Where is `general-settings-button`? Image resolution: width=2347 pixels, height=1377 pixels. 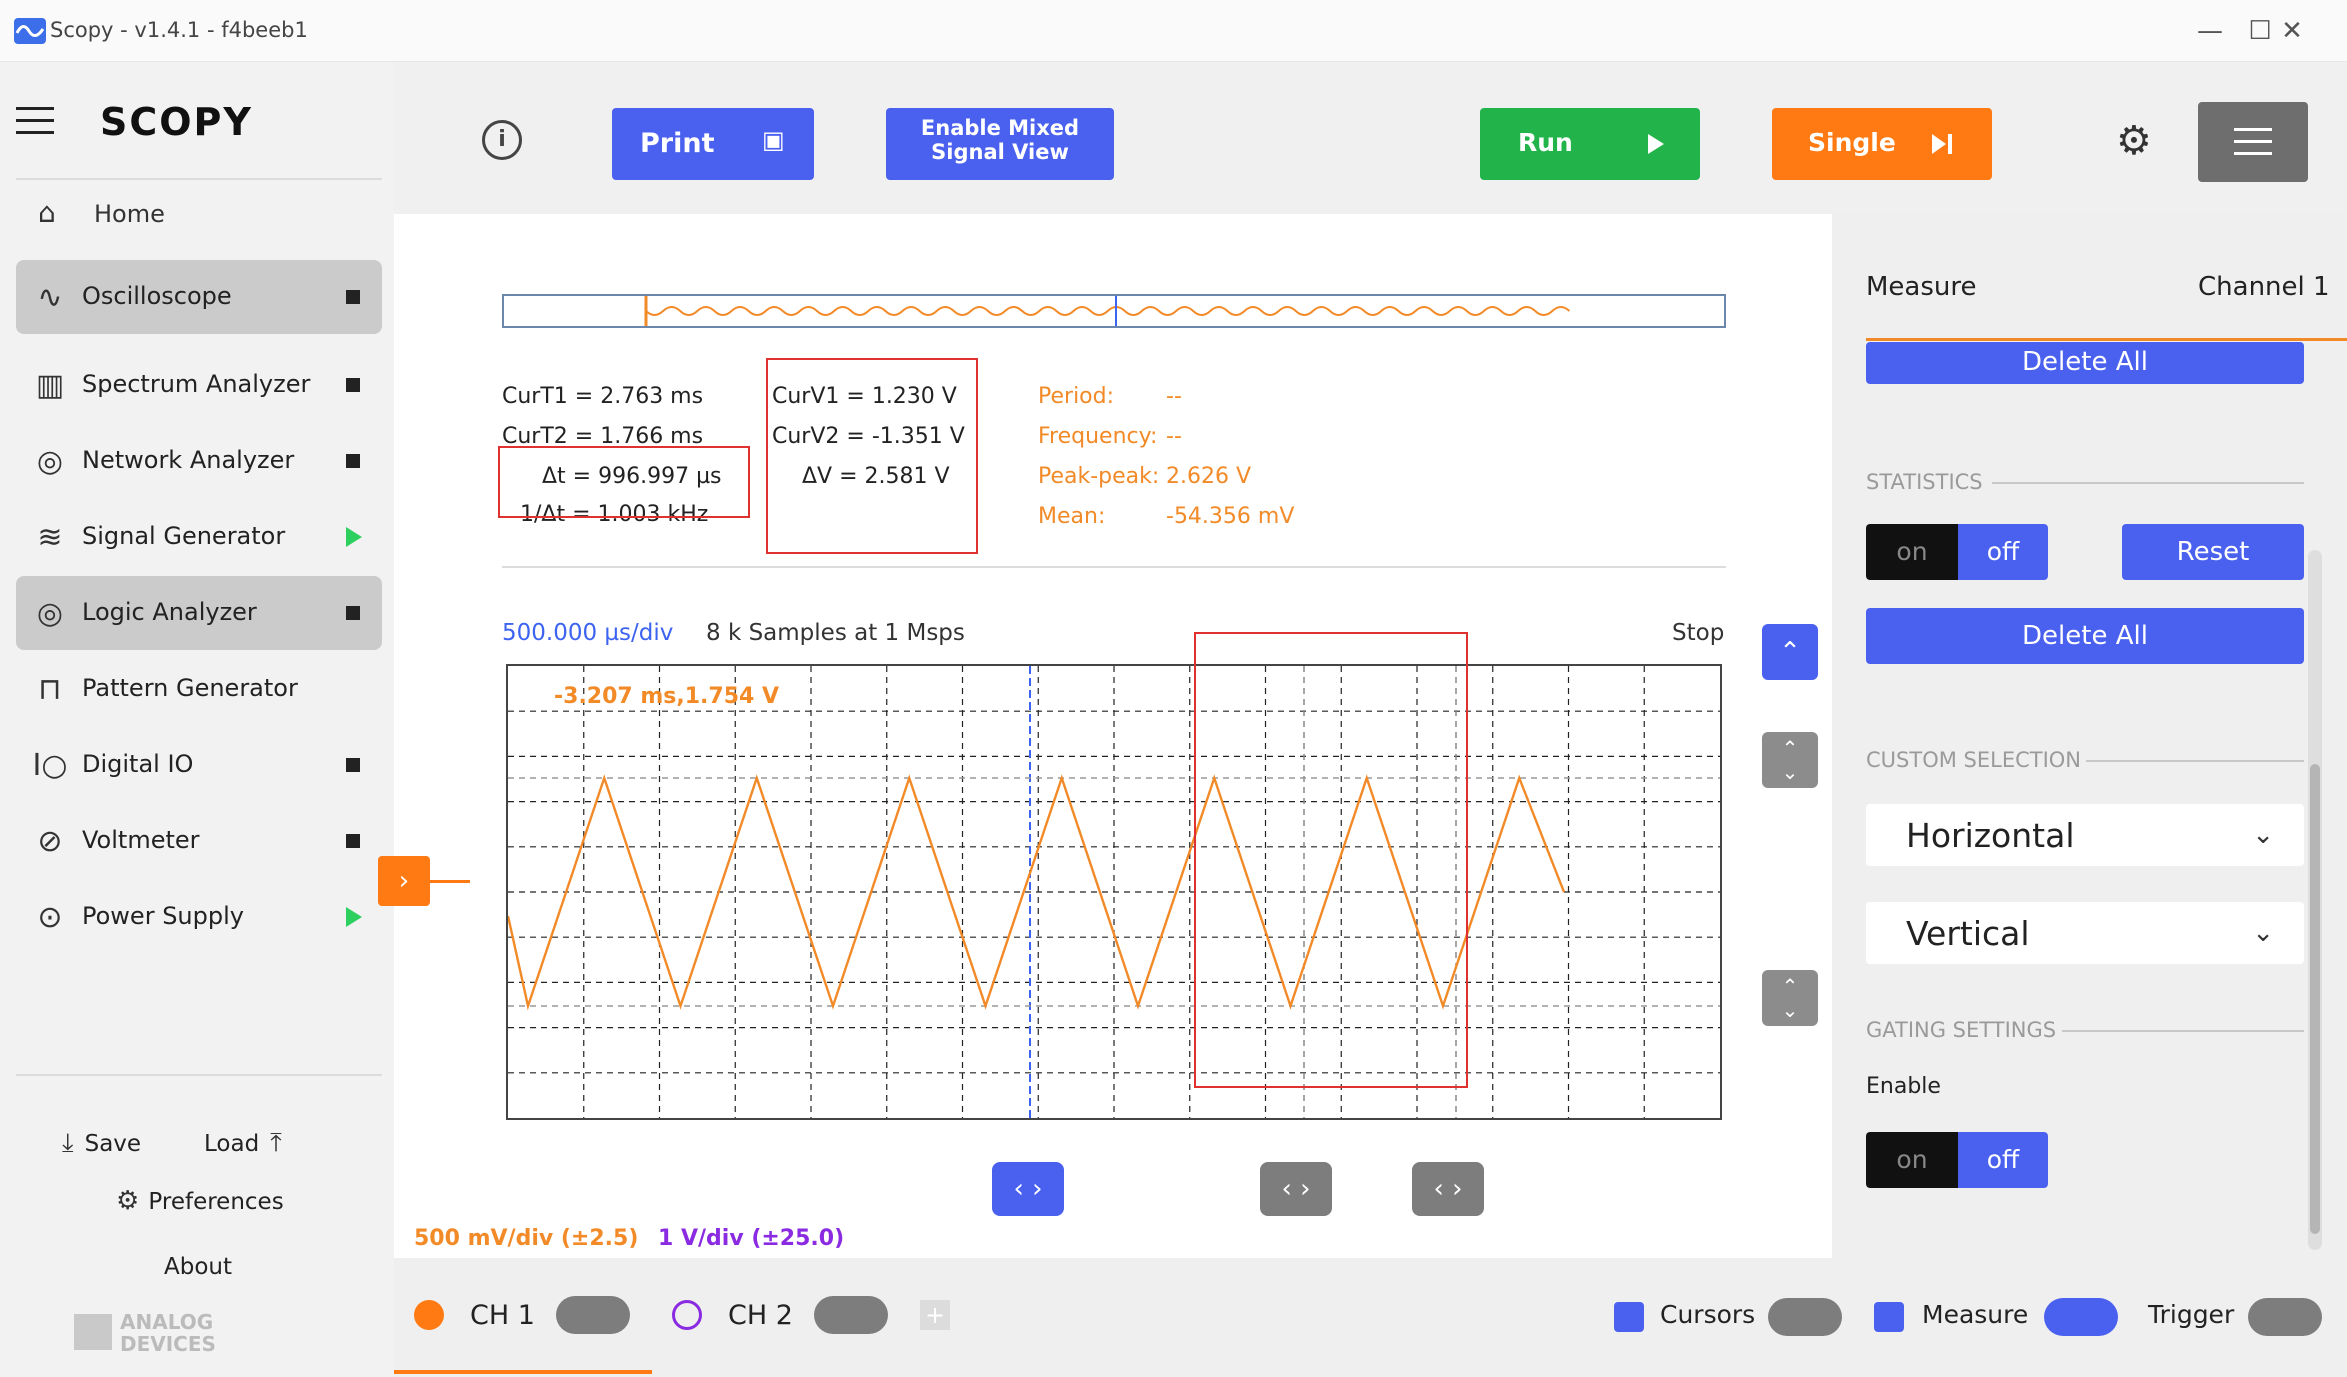 general-settings-button is located at coordinates (2253, 142).